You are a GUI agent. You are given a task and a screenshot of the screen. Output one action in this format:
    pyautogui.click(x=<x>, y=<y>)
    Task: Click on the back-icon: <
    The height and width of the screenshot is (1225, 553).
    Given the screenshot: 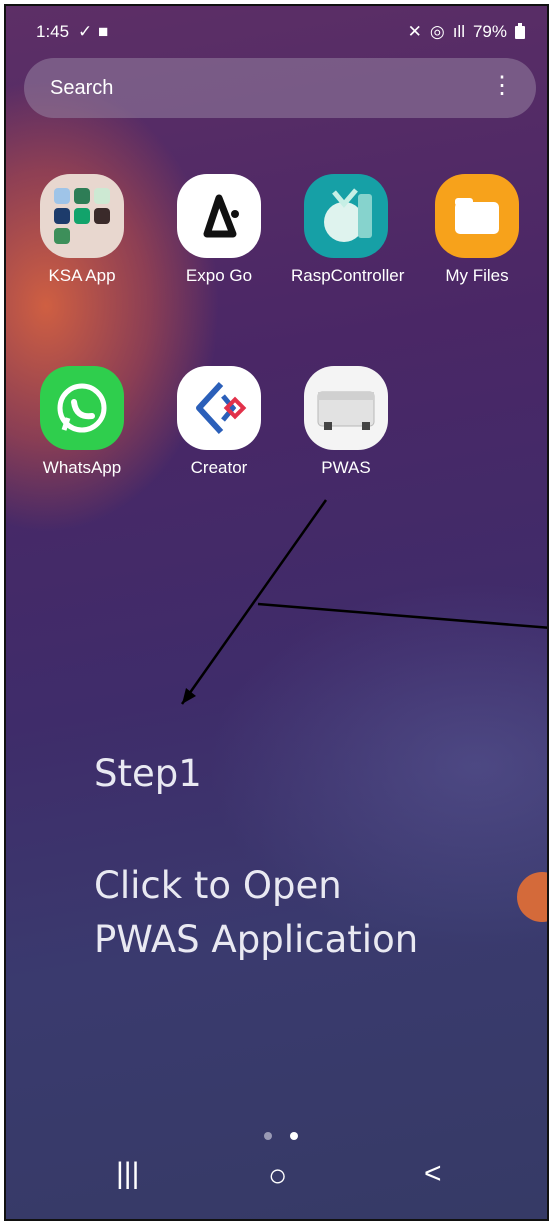 What is the action you would take?
    pyautogui.click(x=433, y=1174)
    